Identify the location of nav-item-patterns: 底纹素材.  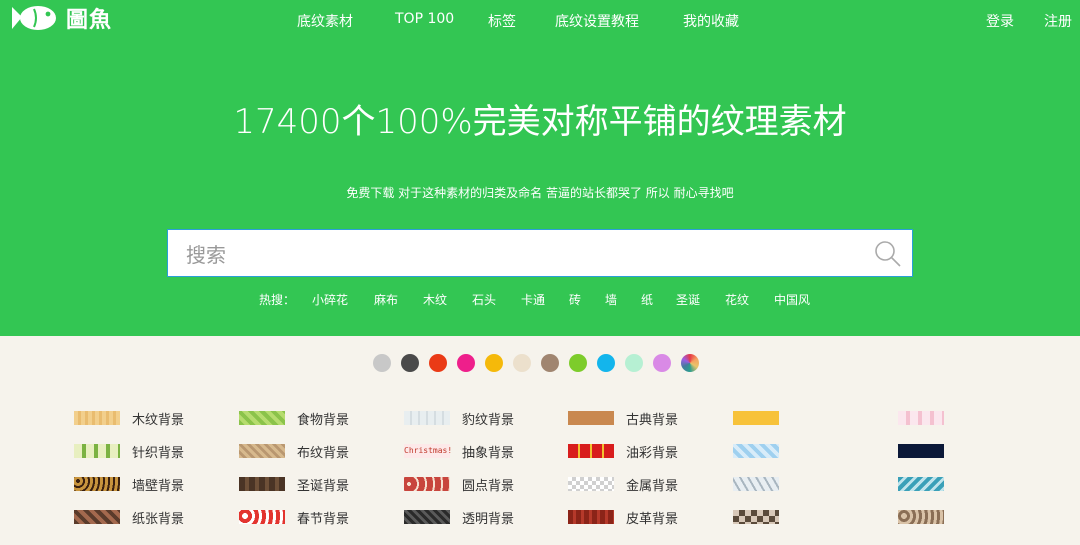
(325, 21).